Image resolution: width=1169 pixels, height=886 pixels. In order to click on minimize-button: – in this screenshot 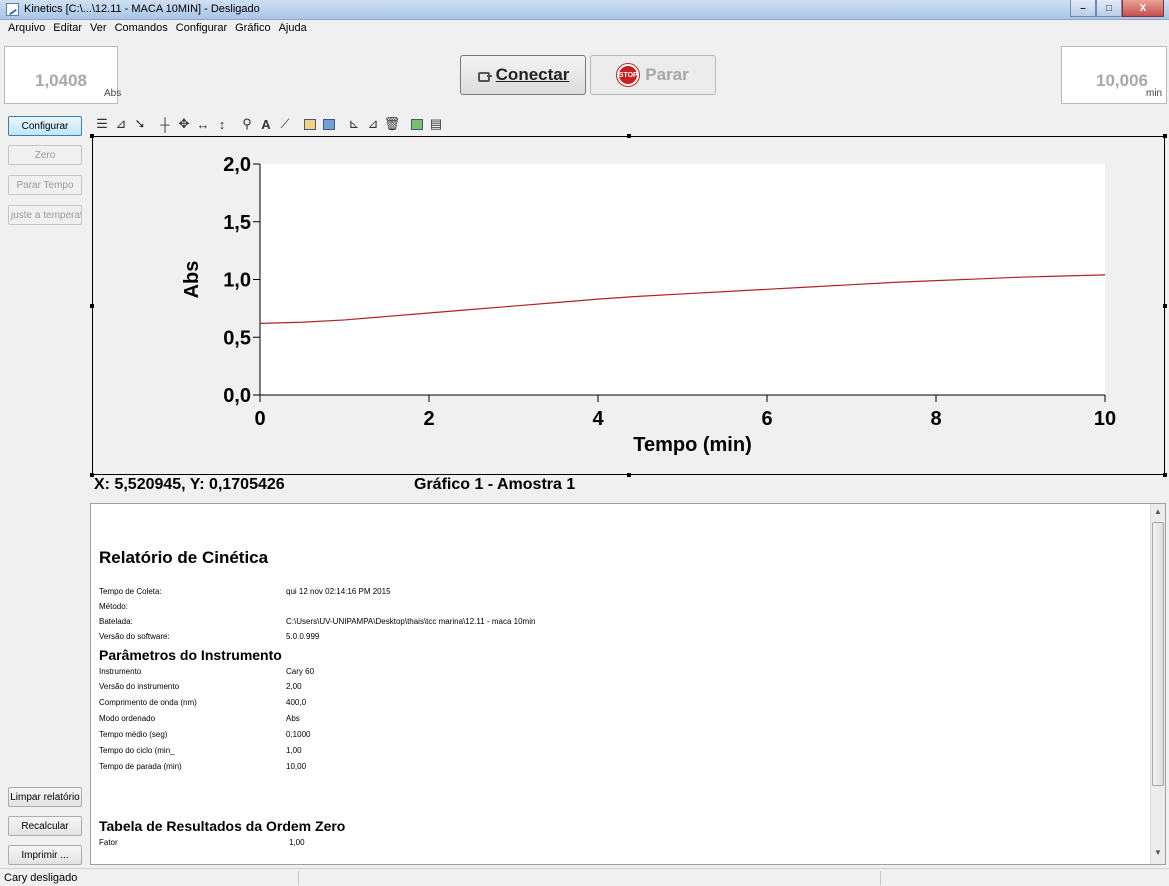, I will do `click(1083, 8)`.